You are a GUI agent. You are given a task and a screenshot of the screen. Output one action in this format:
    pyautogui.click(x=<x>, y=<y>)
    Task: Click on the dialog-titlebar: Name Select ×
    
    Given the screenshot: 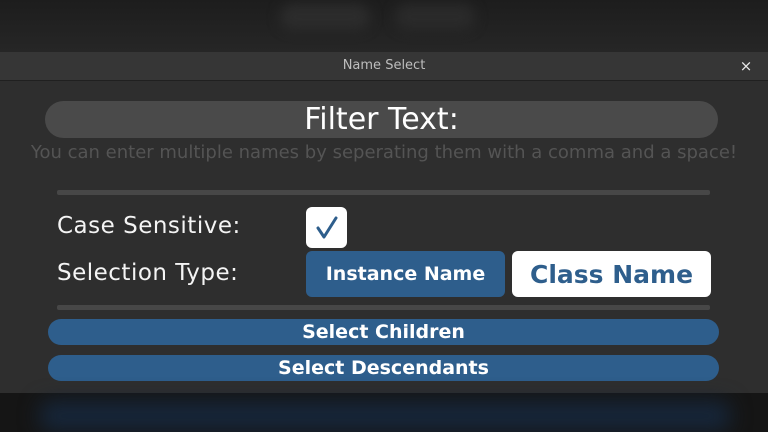 What is the action you would take?
    pyautogui.click(x=384, y=66)
    